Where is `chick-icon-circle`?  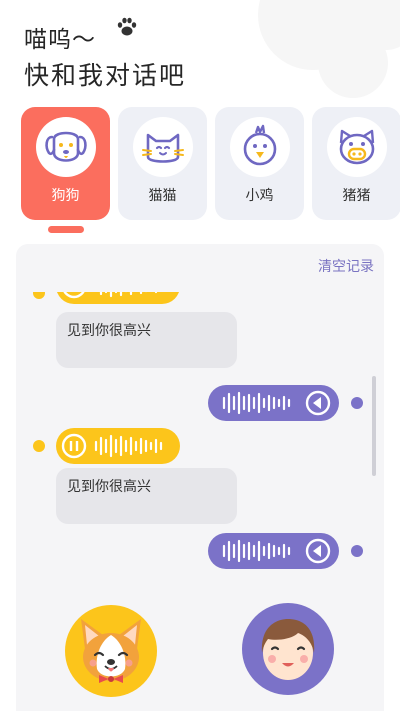
chick-icon-circle is located at coordinates (260, 147).